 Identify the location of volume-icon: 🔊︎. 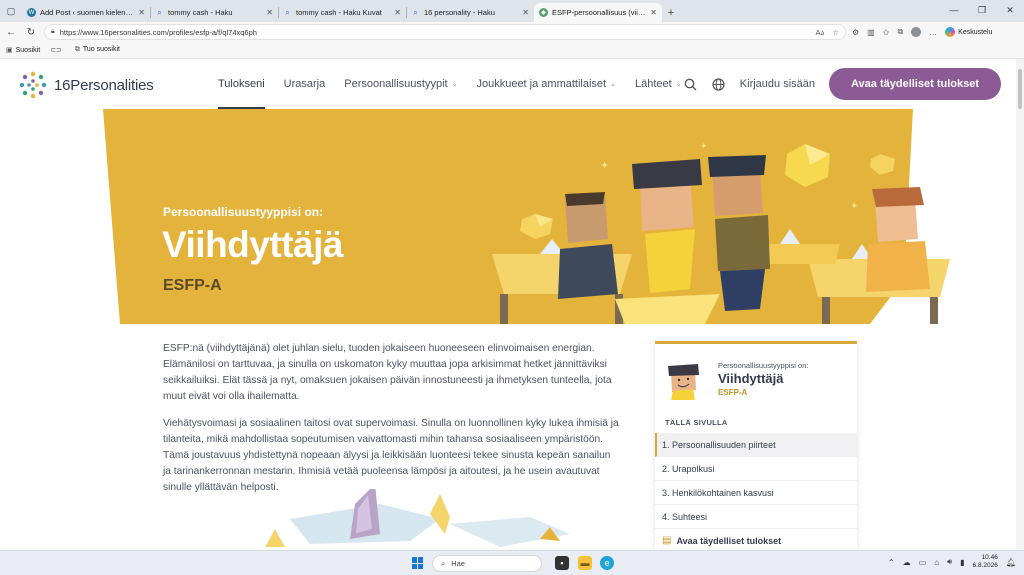
(949, 562).